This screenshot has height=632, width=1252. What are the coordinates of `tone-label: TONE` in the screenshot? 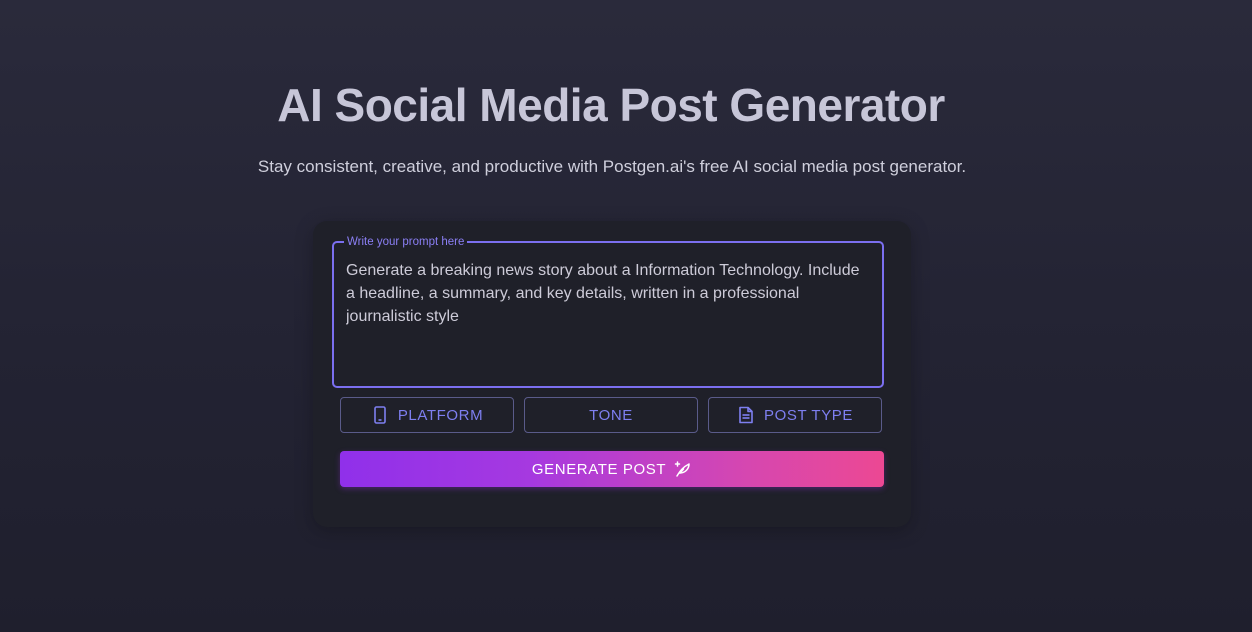 It's located at (611, 415).